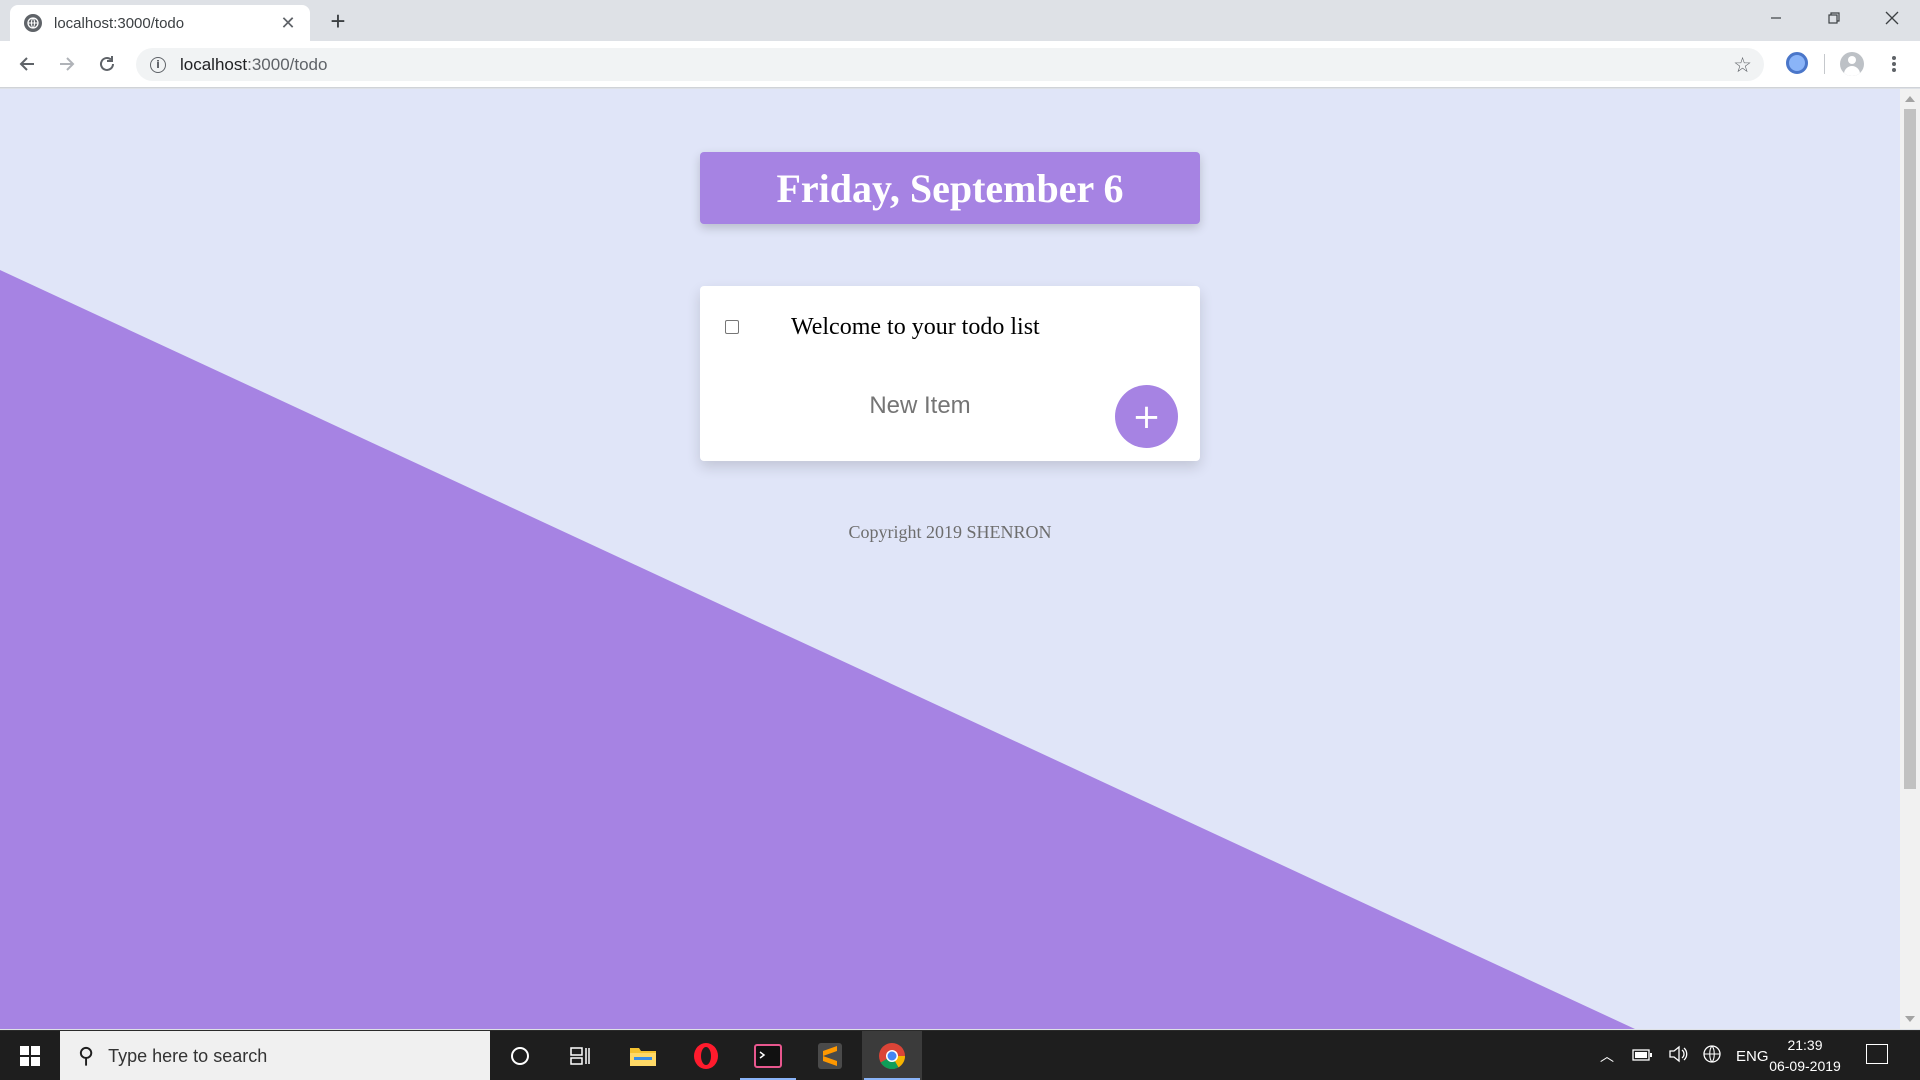 This screenshot has height=1080, width=1920. I want to click on toolbar-divider, so click(1824, 64).